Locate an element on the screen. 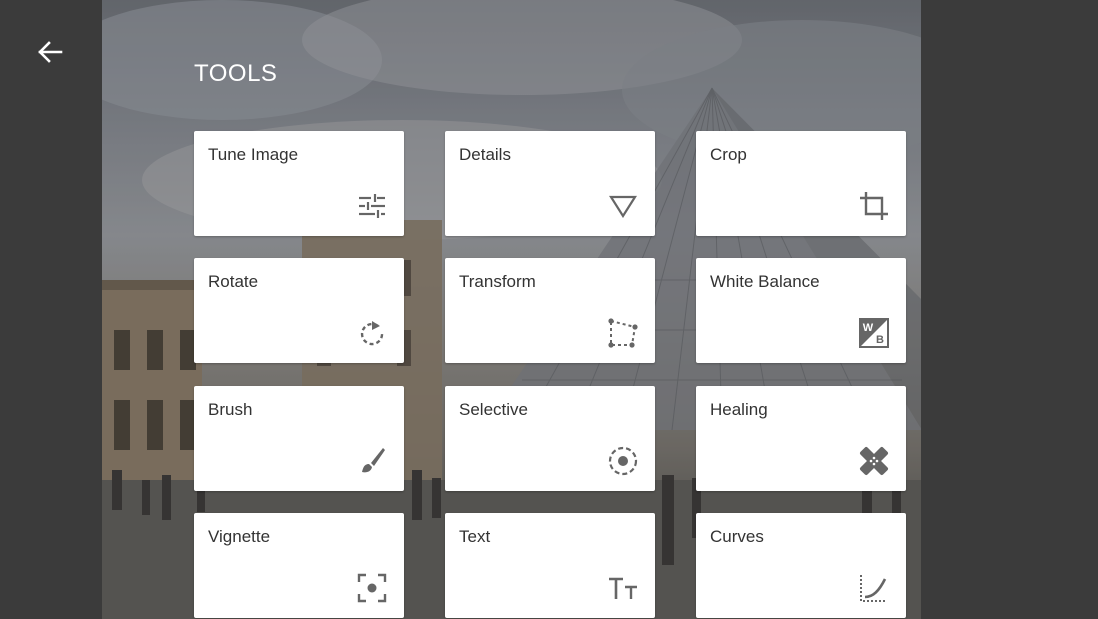 The height and width of the screenshot is (619, 1098). page-title: TOOLS is located at coordinates (236, 73).